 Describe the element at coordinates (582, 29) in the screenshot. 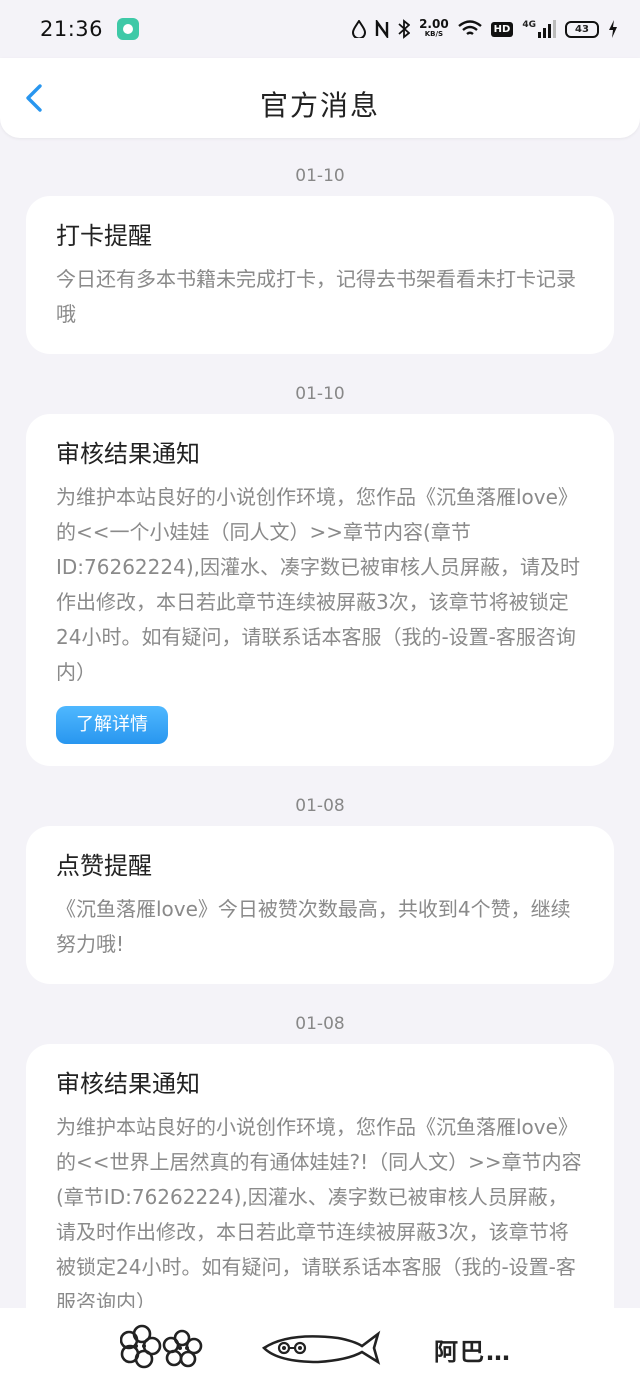

I see `battery-indicator: 43` at that location.